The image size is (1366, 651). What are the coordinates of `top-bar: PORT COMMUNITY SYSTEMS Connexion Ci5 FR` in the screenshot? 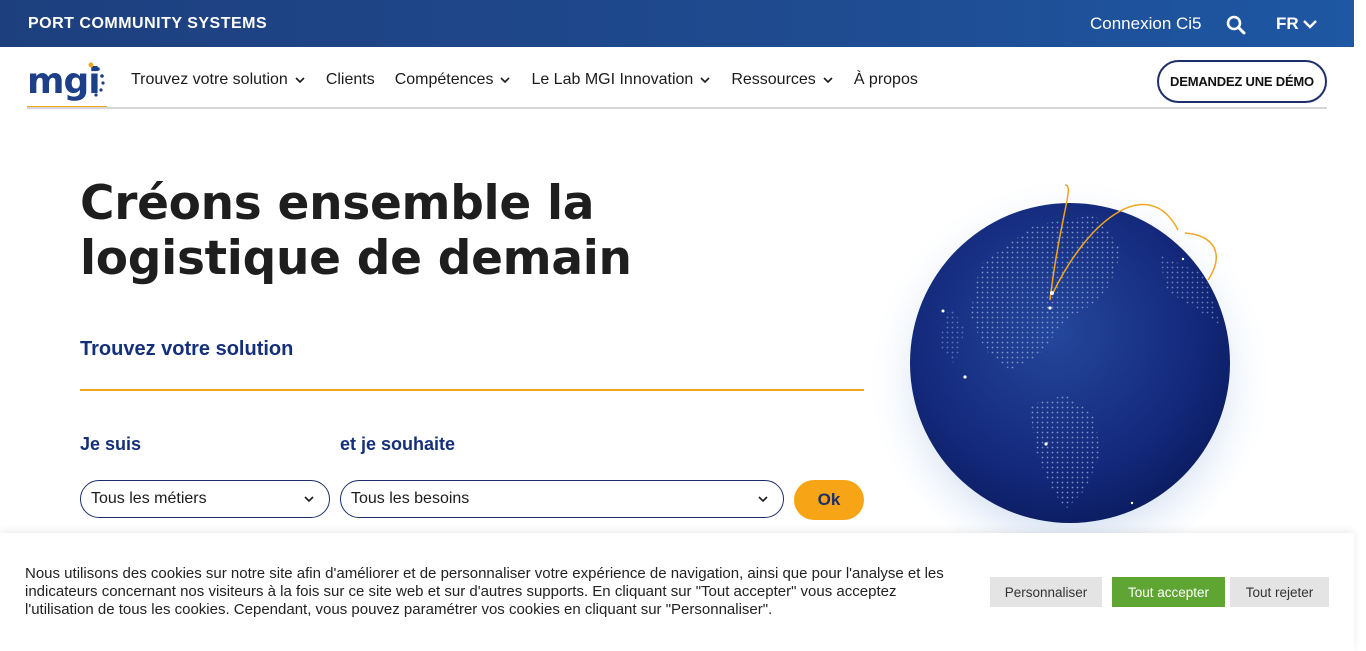 It's located at (677, 23).